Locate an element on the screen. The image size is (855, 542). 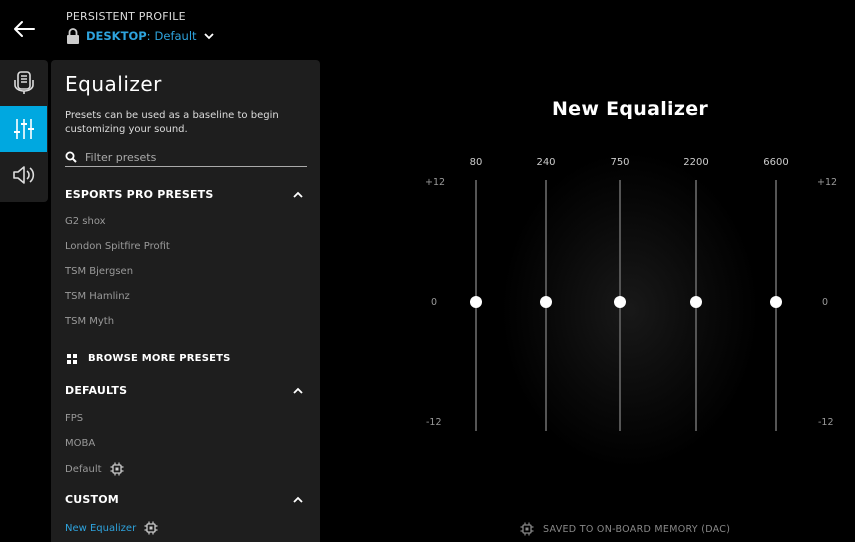
scale-mid-left: 0 is located at coordinates (434, 302).